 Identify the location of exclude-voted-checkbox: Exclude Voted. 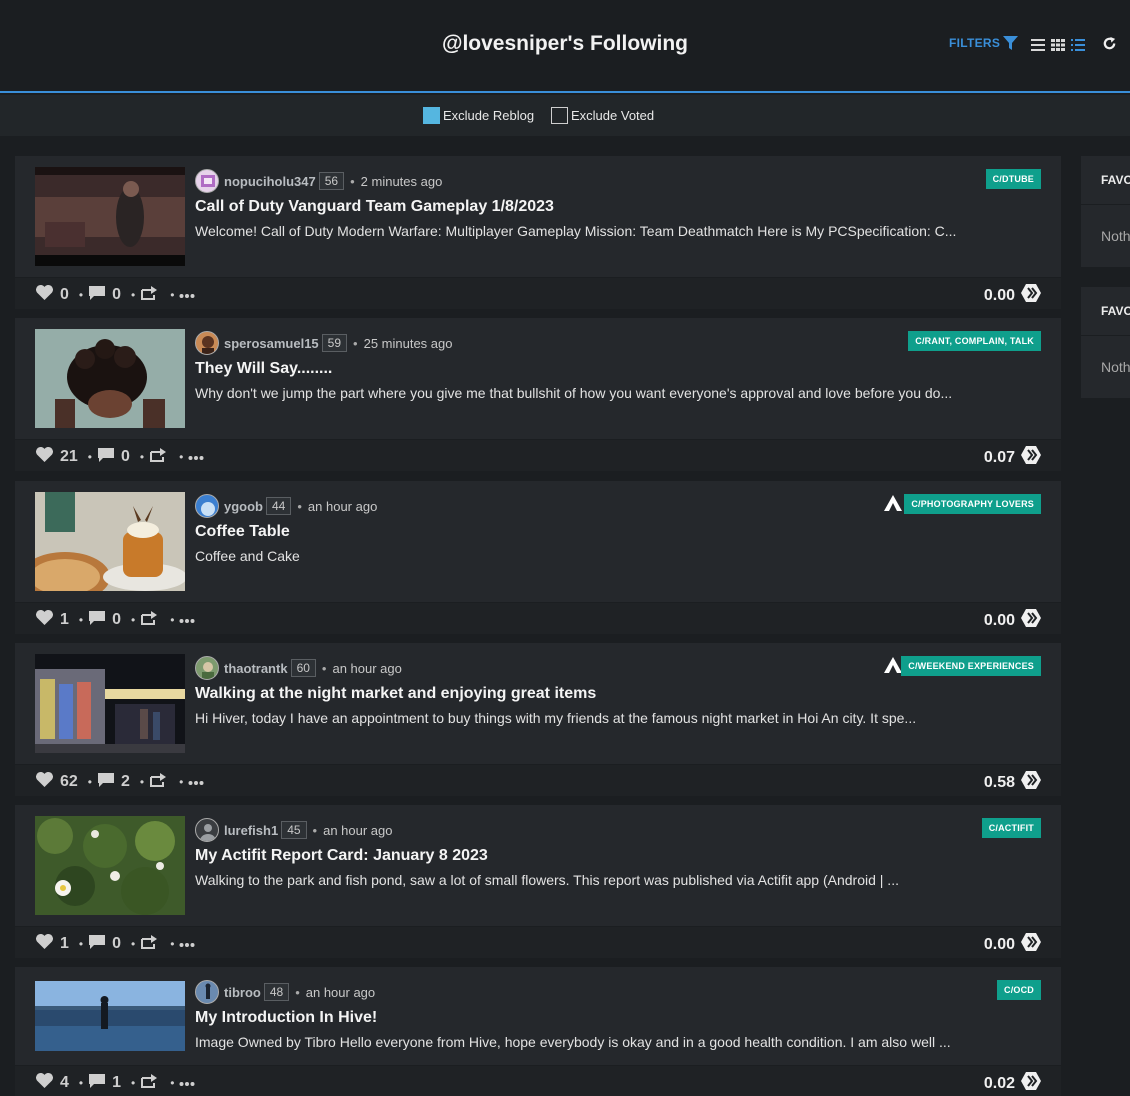
(602, 115).